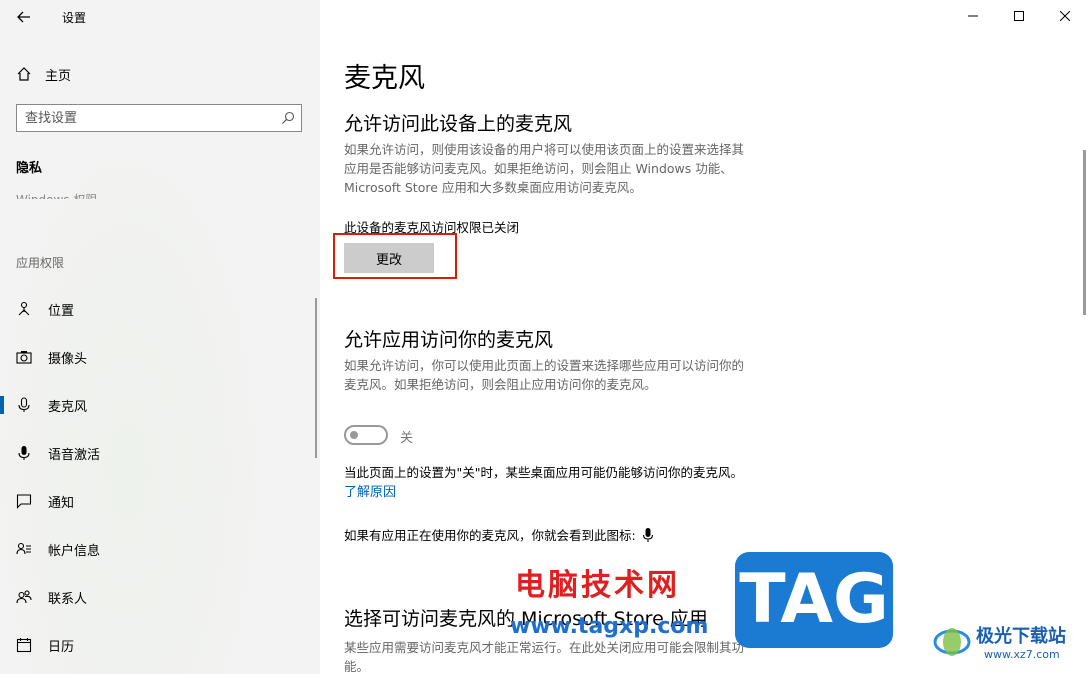 Image resolution: width=1088 pixels, height=674 pixels. I want to click on sidebar-item-camera: 摄像头, so click(160, 357).